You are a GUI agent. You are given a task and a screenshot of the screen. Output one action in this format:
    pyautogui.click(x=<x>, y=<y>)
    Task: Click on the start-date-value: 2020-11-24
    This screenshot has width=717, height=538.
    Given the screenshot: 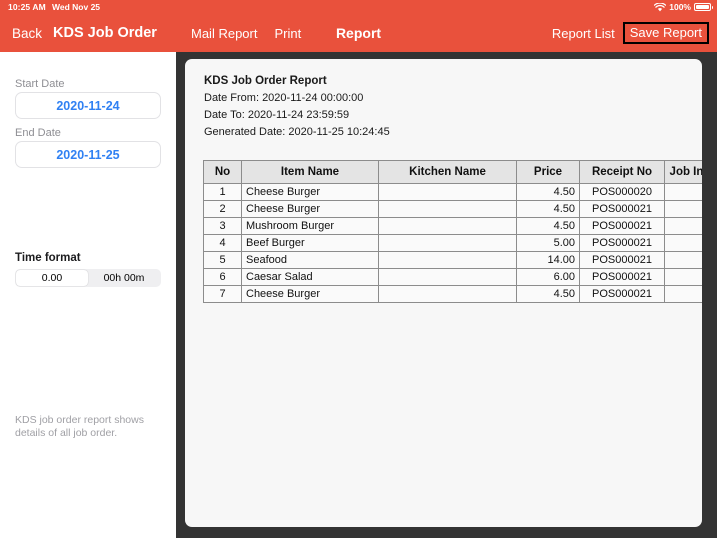 What is the action you would take?
    pyautogui.click(x=88, y=105)
    